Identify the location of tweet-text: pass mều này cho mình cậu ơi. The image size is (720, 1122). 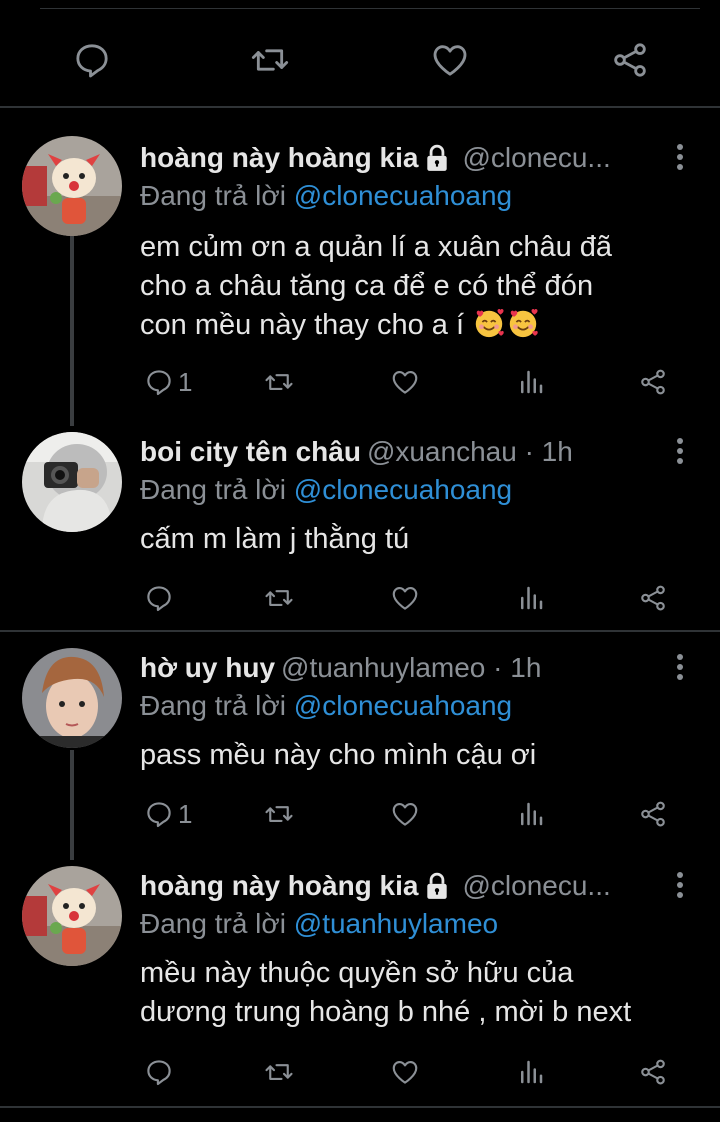
(420, 755).